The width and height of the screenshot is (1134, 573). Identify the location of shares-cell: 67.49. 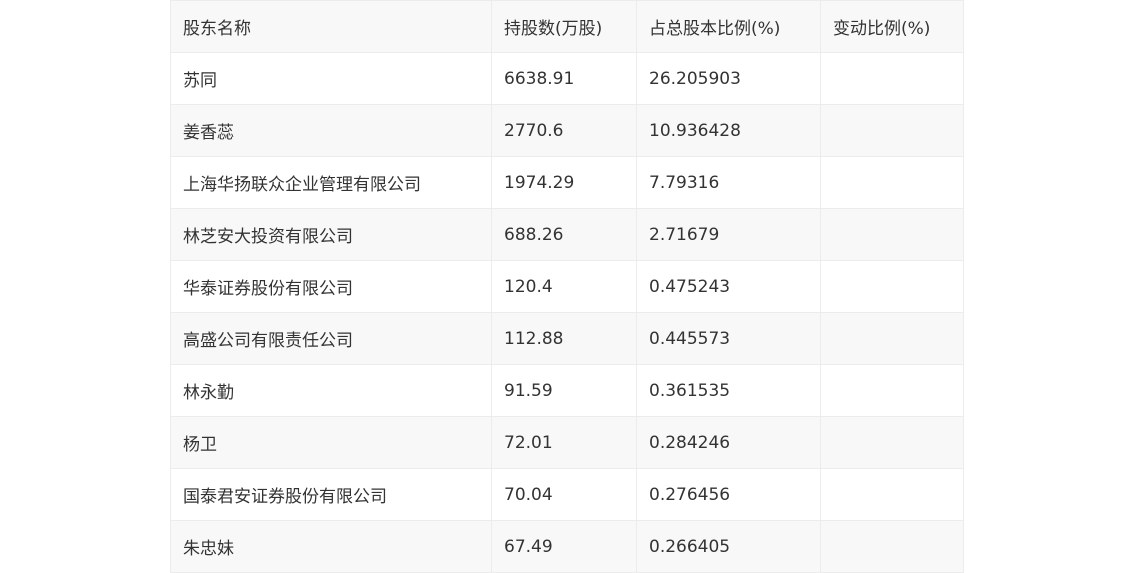
(564, 546).